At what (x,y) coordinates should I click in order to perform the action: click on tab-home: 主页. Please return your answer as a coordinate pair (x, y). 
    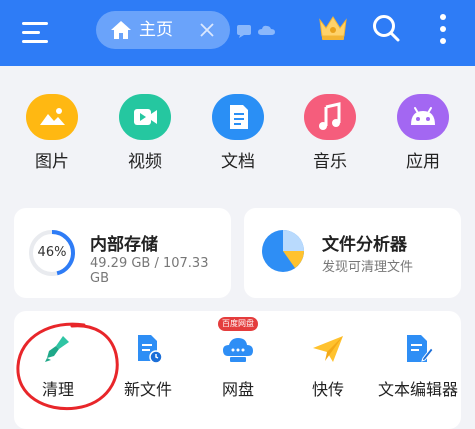
    Looking at the image, I should click on (163, 30).